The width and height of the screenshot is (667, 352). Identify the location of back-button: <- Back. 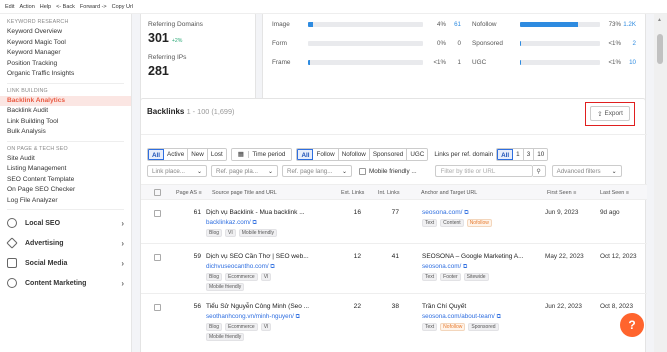
(65, 7).